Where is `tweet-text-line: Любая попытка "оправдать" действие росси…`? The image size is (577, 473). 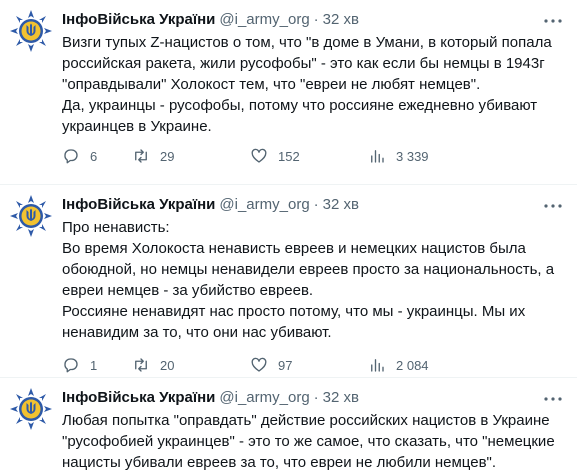 tweet-text-line: Любая попытка "оправдать" действие росси… is located at coordinates (306, 420).